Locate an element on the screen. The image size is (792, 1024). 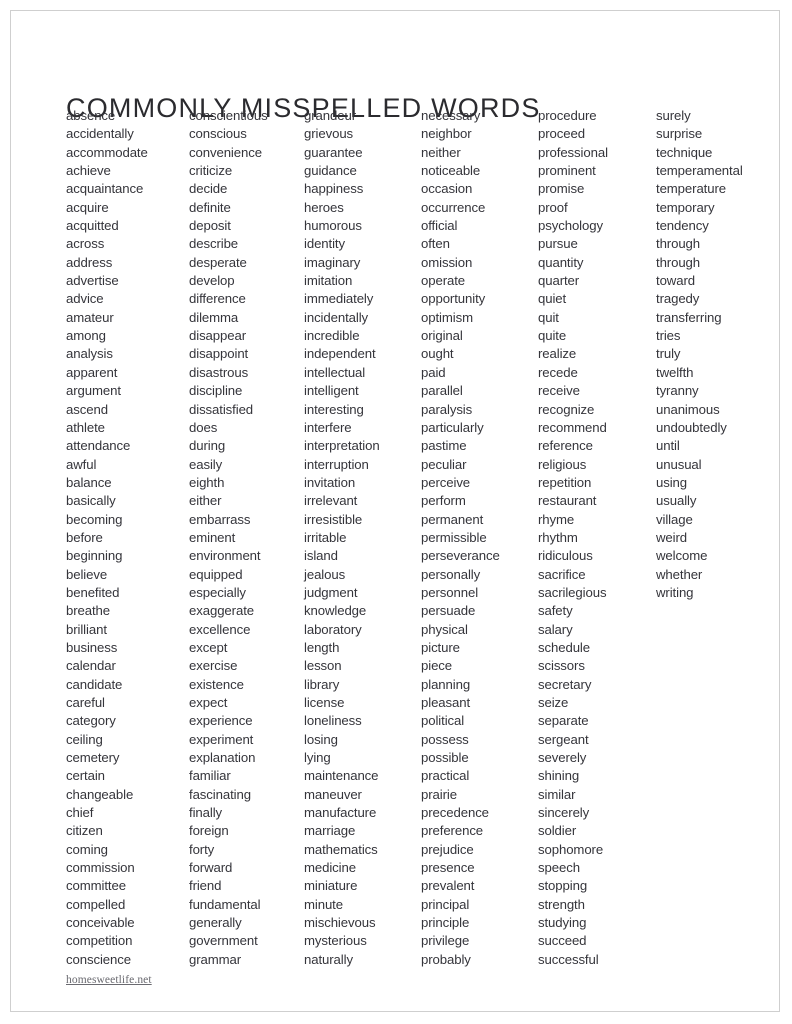
word-item: accidentally is located at coordinates (100, 134).